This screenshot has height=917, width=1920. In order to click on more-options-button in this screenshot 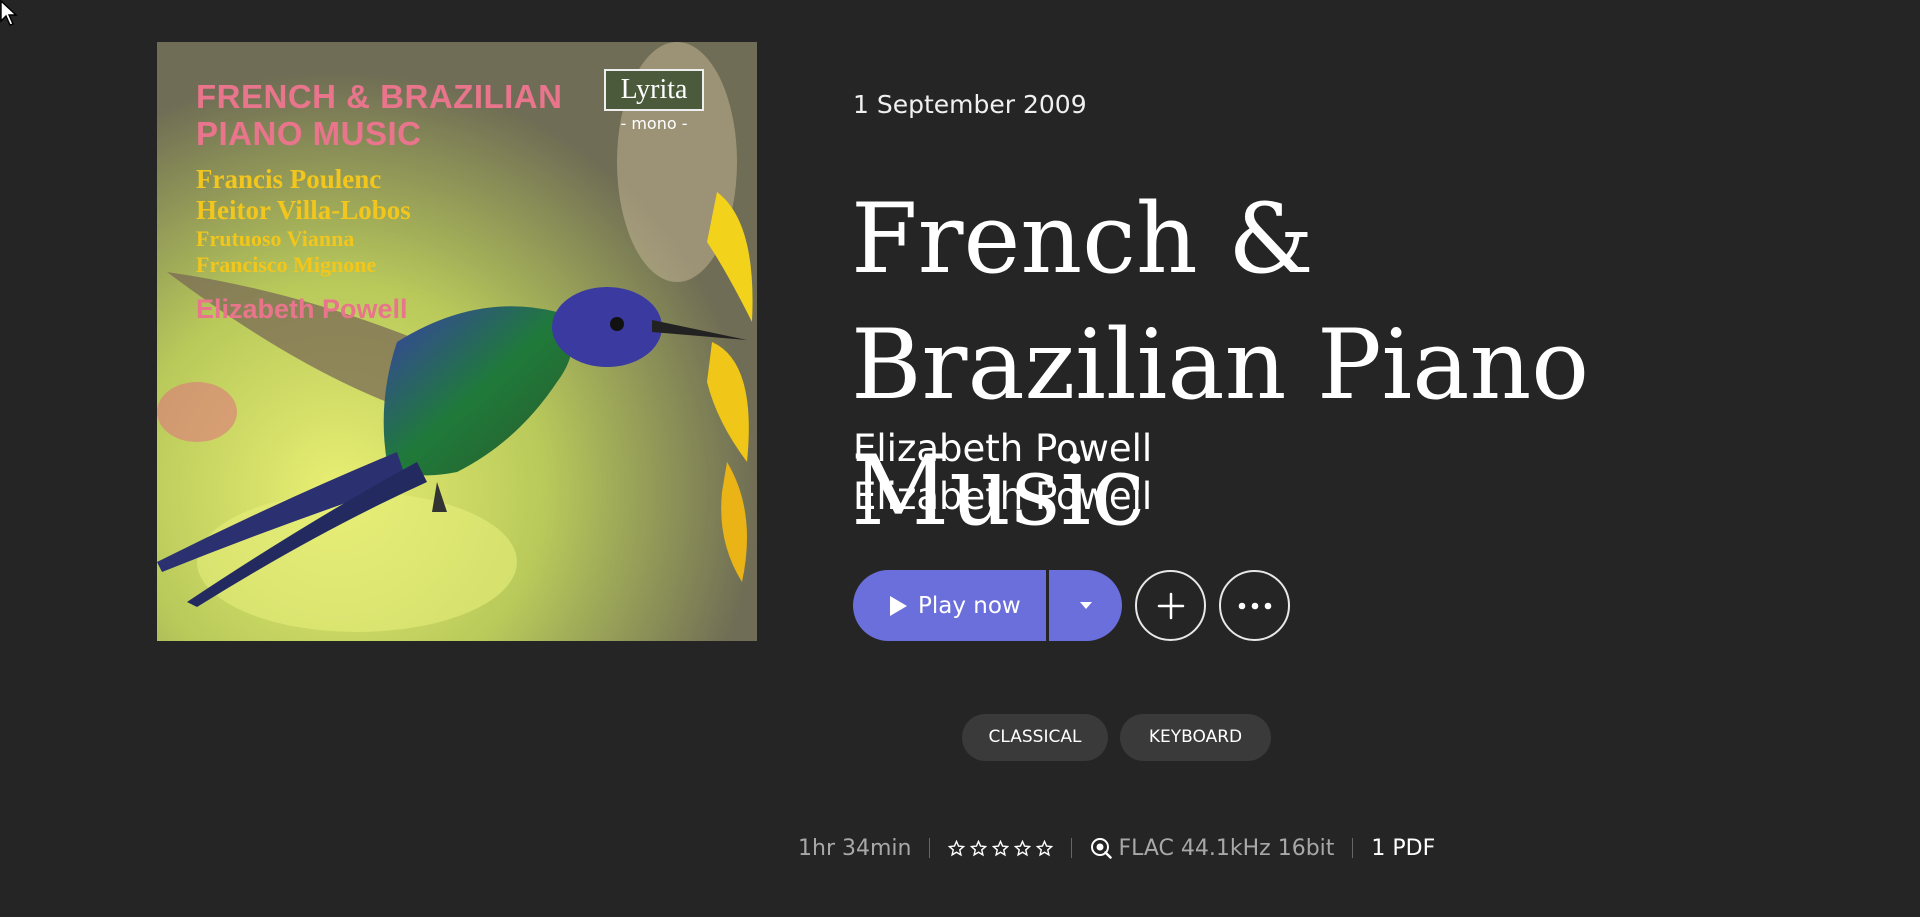, I will do `click(1254, 605)`.